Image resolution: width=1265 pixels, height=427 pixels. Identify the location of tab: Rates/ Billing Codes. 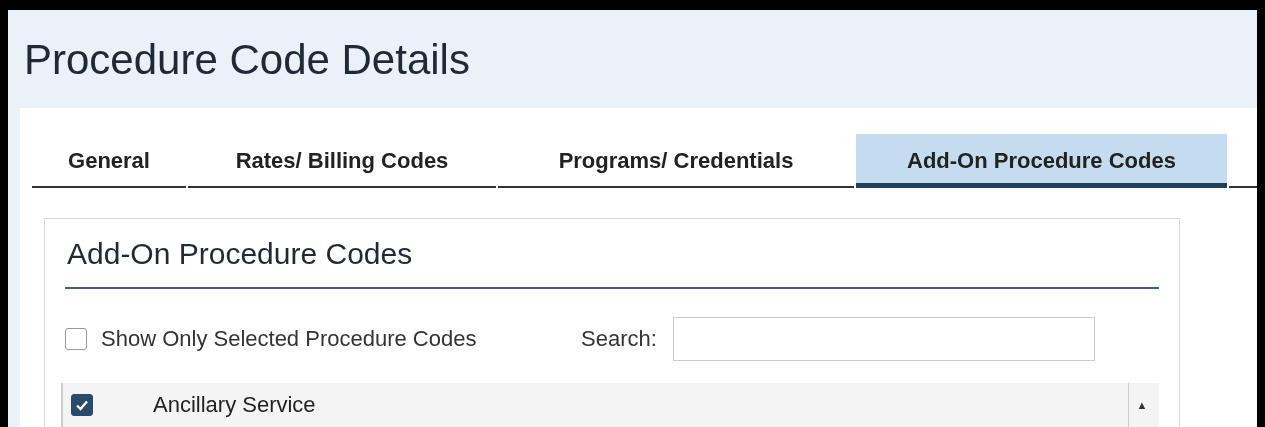
(342, 161).